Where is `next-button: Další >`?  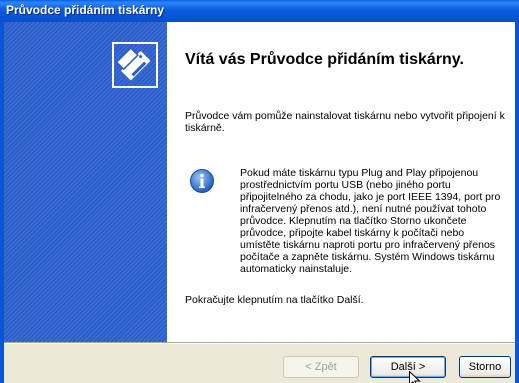 next-button: Další > is located at coordinates (408, 367).